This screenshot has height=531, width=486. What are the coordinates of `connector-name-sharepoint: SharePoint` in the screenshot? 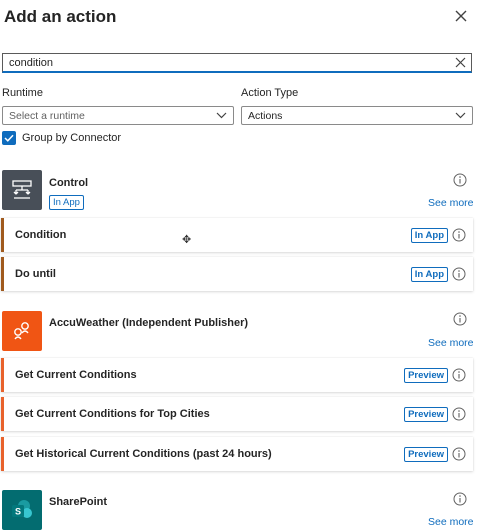 It's located at (78, 502).